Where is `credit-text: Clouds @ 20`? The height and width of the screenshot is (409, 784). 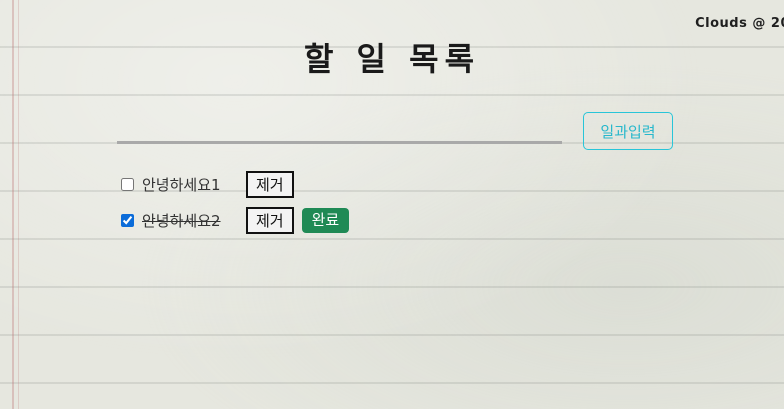
credit-text: Clouds @ 20 is located at coordinates (739, 23).